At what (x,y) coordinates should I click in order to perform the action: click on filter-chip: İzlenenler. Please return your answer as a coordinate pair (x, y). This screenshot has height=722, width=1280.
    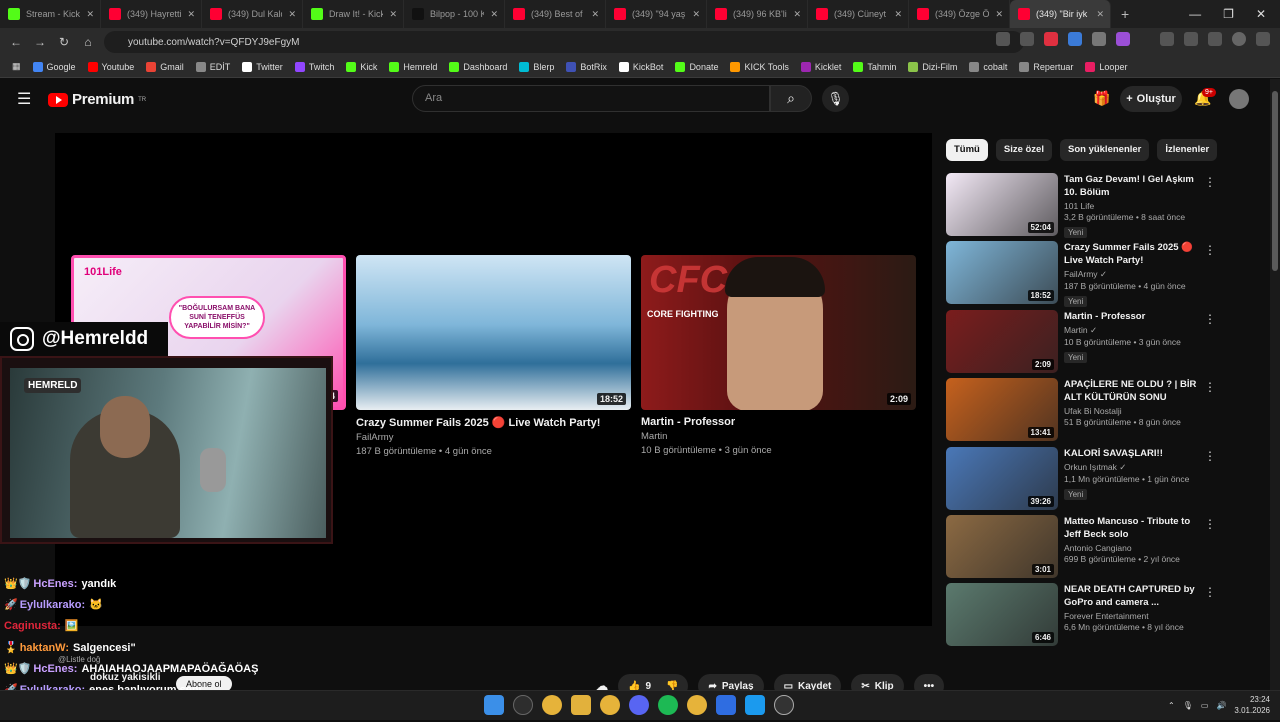
    Looking at the image, I should click on (1187, 150).